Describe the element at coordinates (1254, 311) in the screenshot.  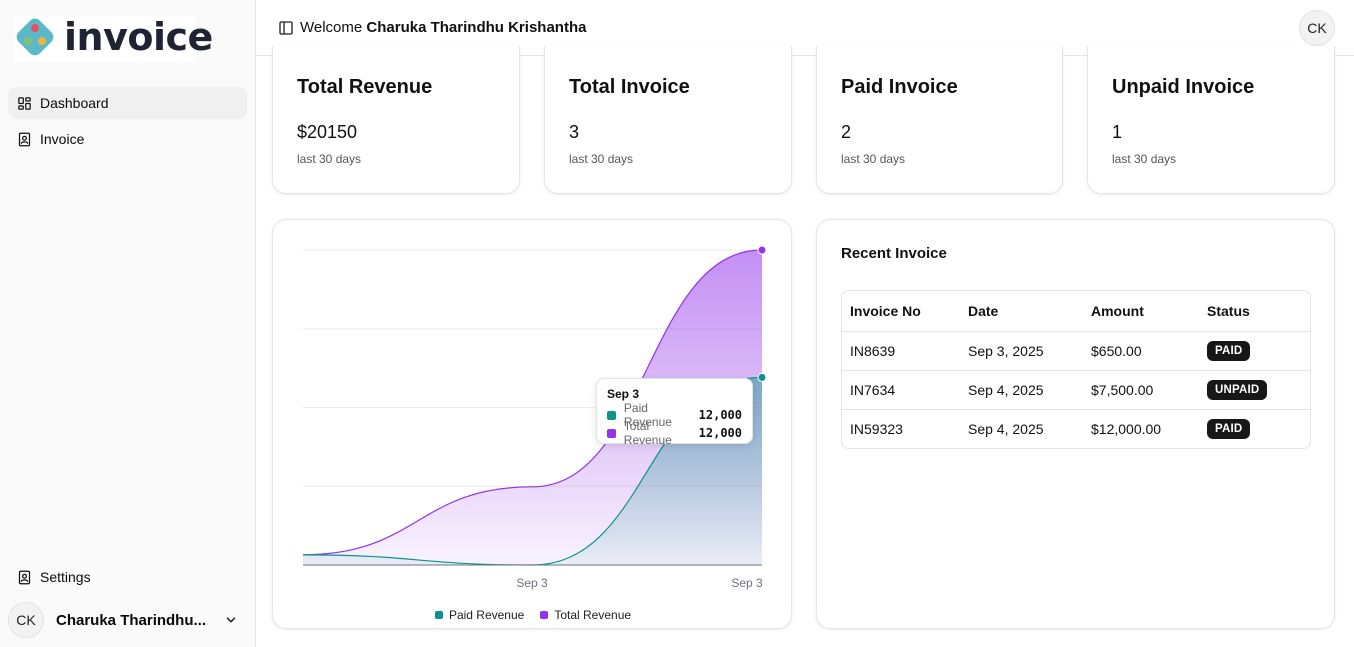
I see `column-header: Status` at that location.